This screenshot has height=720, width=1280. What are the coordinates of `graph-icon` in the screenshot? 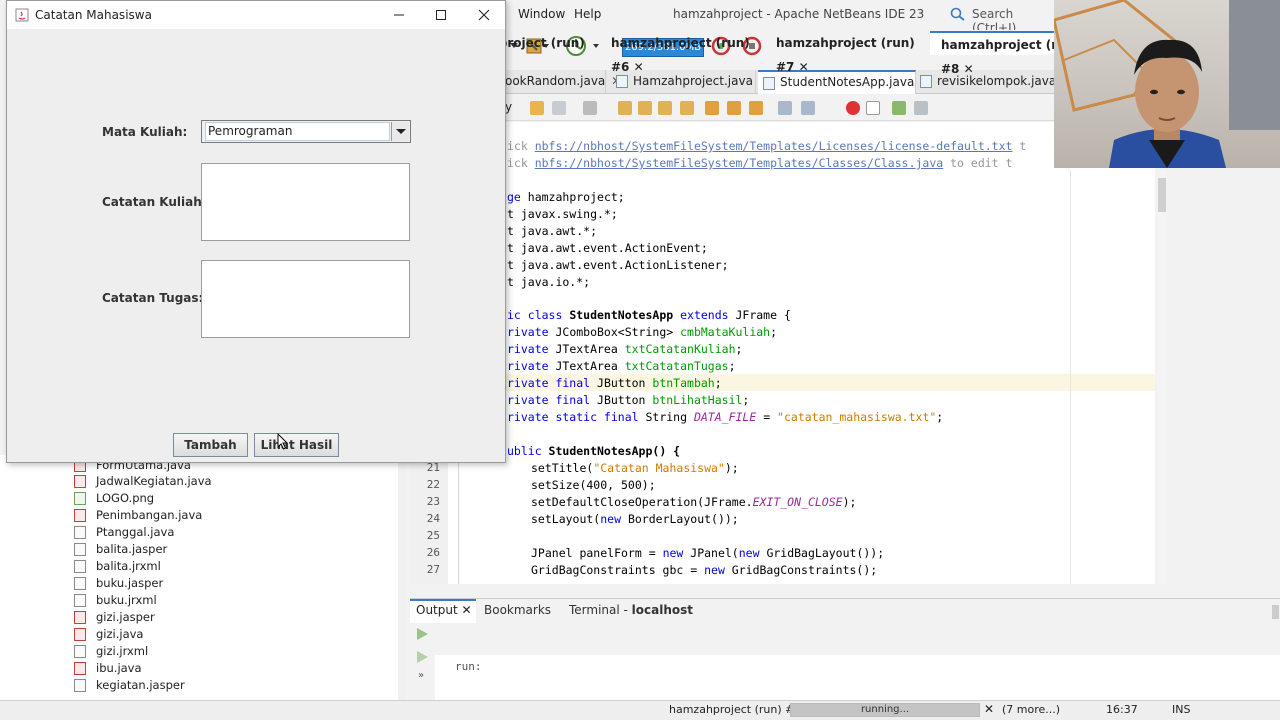 It's located at (921, 108).